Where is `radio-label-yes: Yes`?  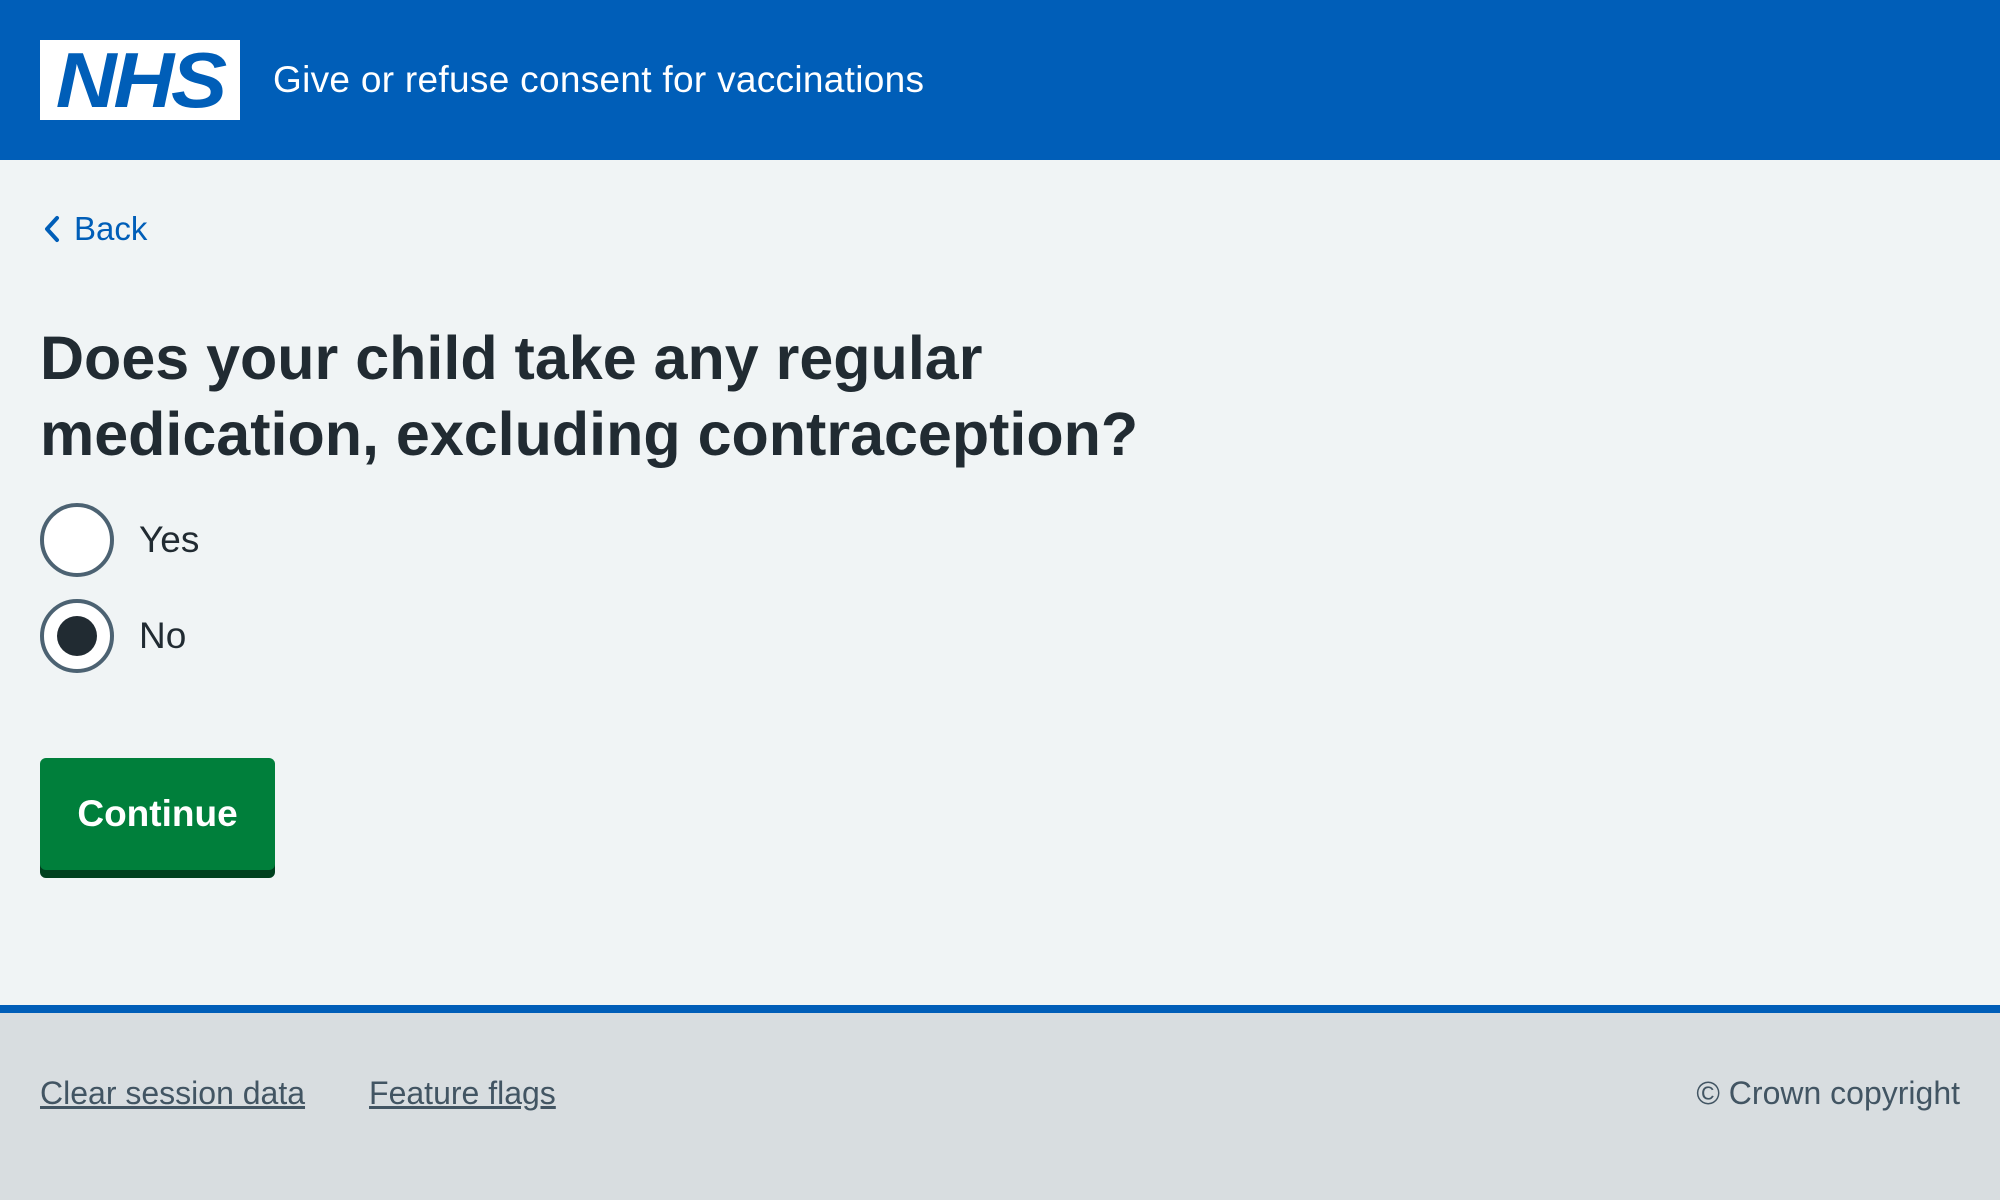
radio-label-yes: Yes is located at coordinates (169, 540).